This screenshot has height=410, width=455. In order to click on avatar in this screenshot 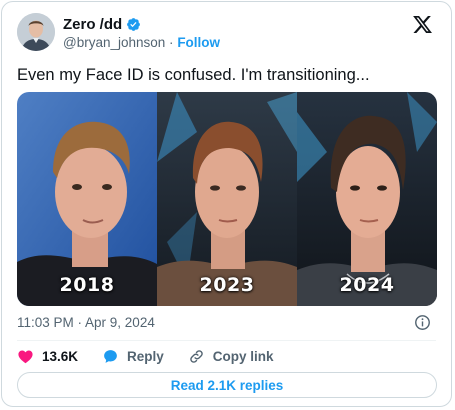, I will do `click(36, 32)`.